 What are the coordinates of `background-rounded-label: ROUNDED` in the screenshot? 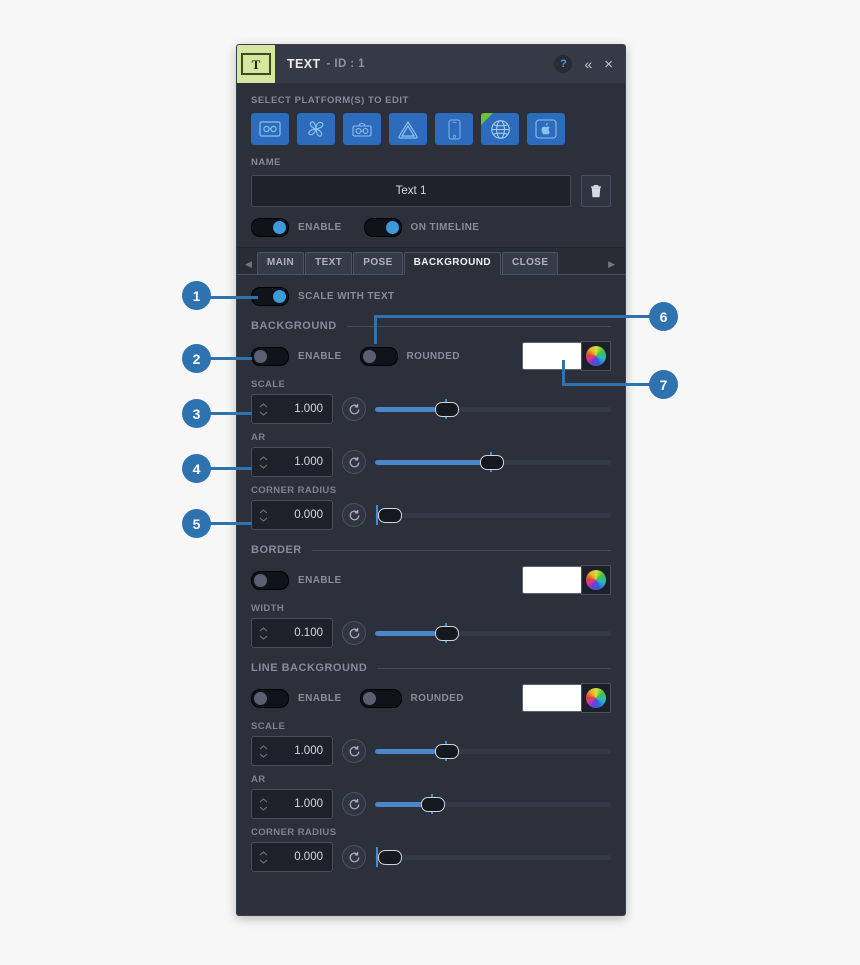 It's located at (433, 356).